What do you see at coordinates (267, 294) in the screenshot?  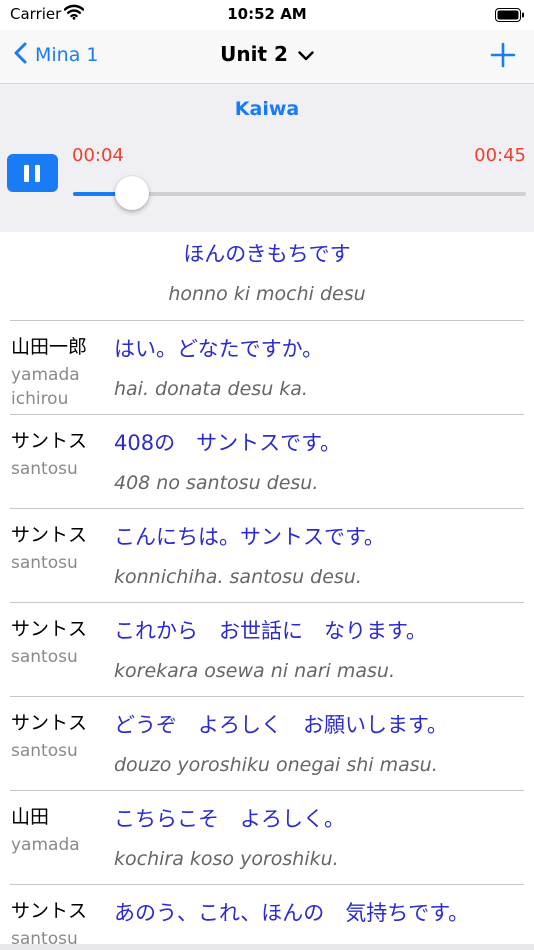 I see `dialog-title-romaji: honno ki mochi desu` at bounding box center [267, 294].